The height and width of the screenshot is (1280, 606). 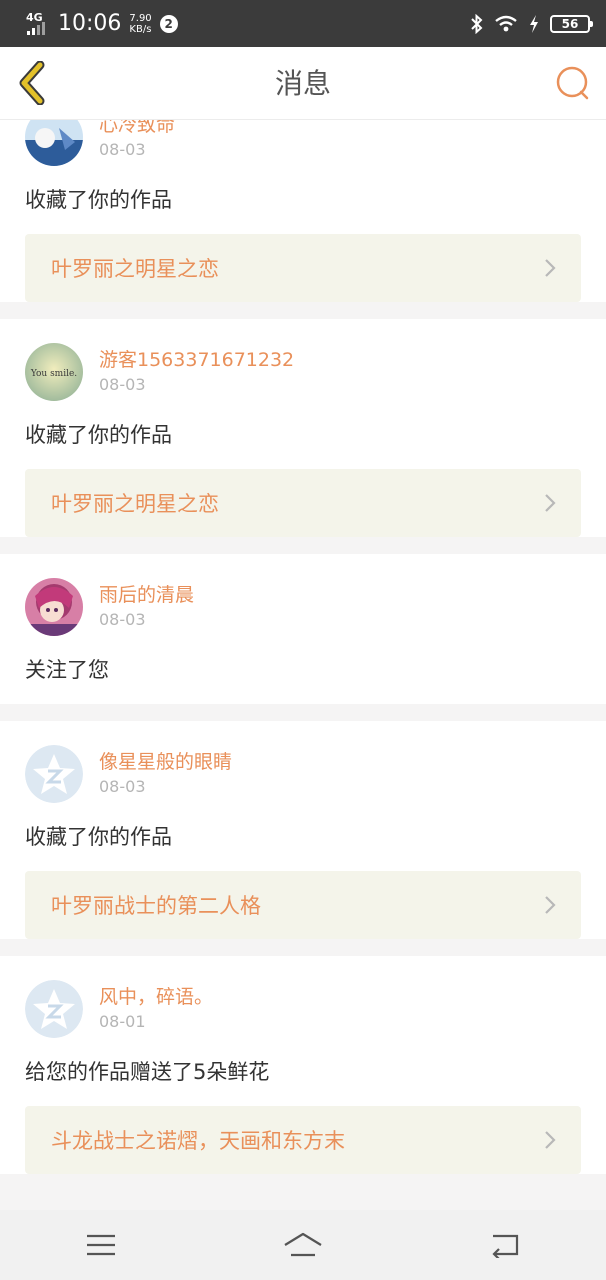 I want to click on network-speed: 7.90 KB/s, so click(x=140, y=24).